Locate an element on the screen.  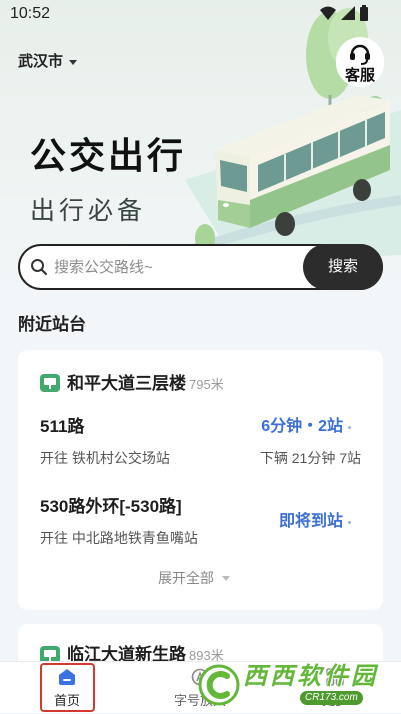
route-number: 530路外环[-530路] is located at coordinates (111, 507).